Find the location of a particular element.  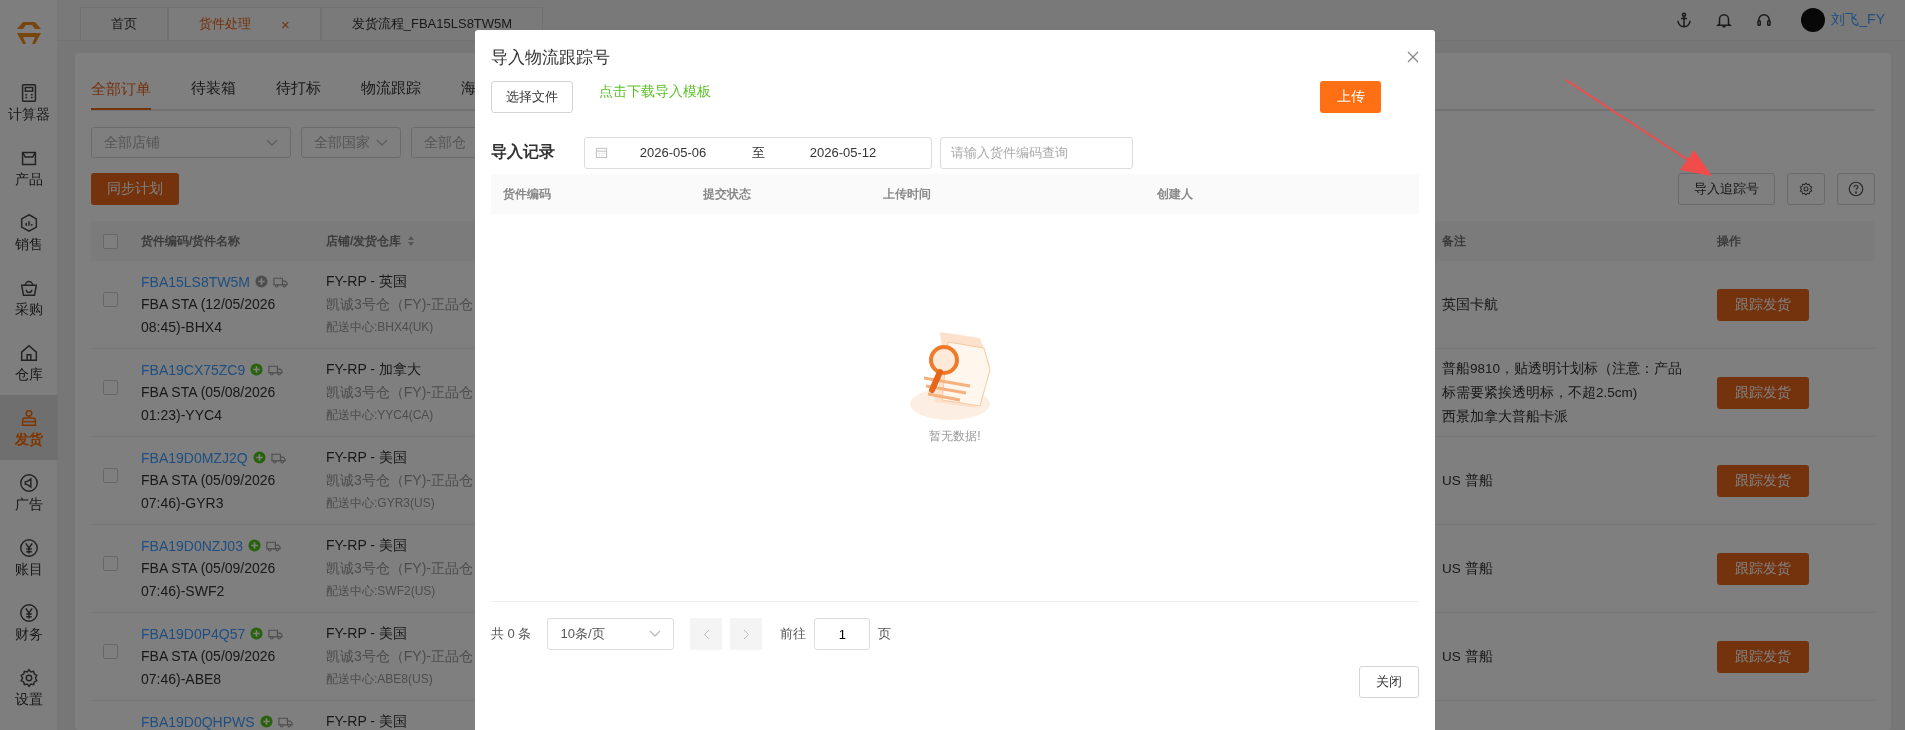

help-button is located at coordinates (1856, 188).